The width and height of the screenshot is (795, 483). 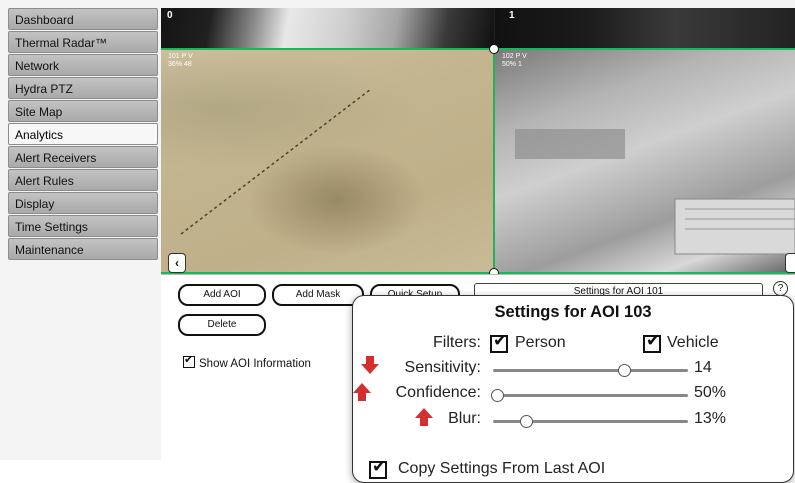 I want to click on confidence-slider, so click(x=589, y=395).